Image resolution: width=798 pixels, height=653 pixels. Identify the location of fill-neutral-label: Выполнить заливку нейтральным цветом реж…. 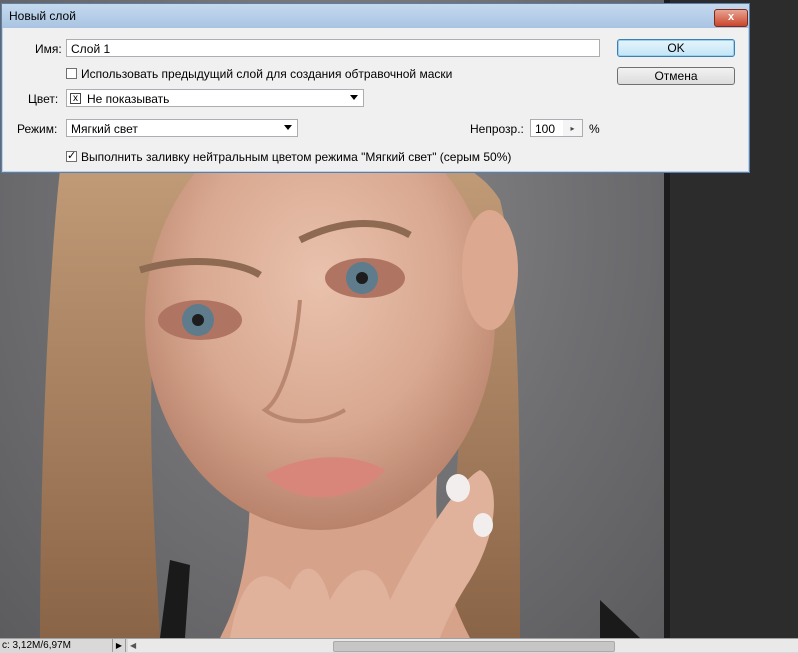
(296, 157).